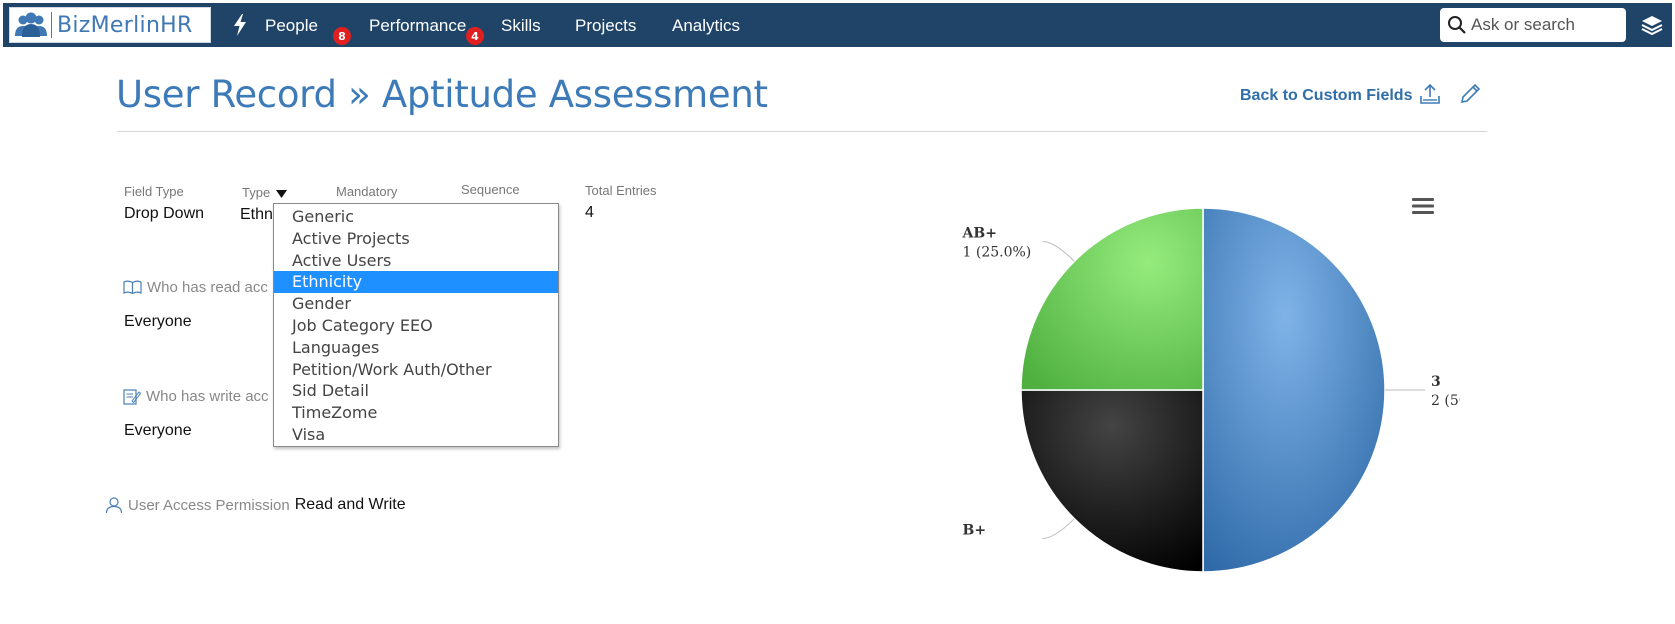 The width and height of the screenshot is (1675, 624). Describe the element at coordinates (416, 348) in the screenshot. I see `dropdown-option-languages: Languages` at that location.